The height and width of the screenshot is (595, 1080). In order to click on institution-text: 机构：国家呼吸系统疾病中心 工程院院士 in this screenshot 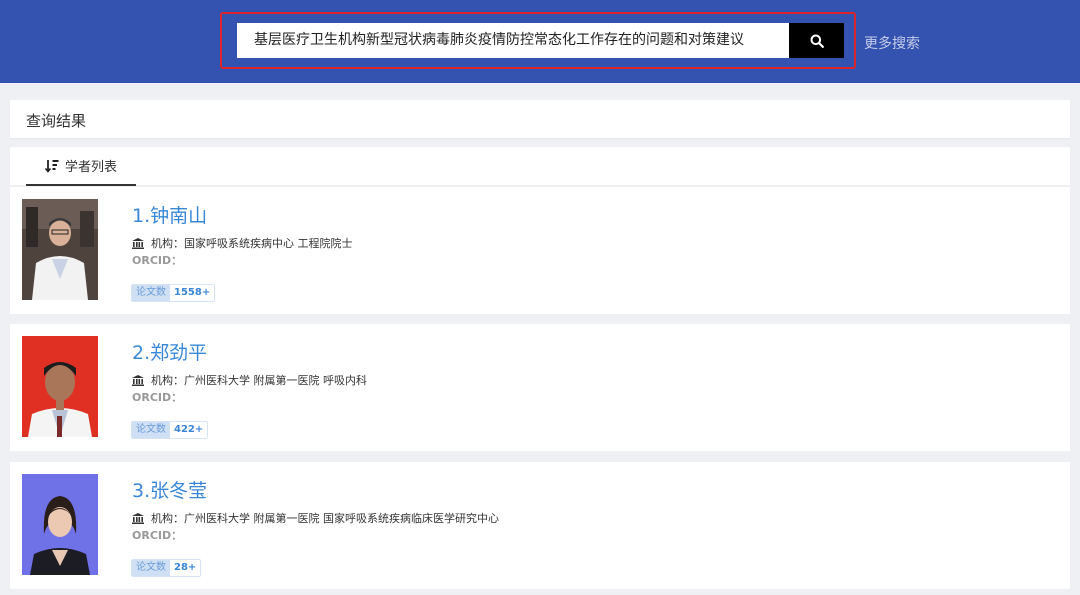, I will do `click(252, 243)`.